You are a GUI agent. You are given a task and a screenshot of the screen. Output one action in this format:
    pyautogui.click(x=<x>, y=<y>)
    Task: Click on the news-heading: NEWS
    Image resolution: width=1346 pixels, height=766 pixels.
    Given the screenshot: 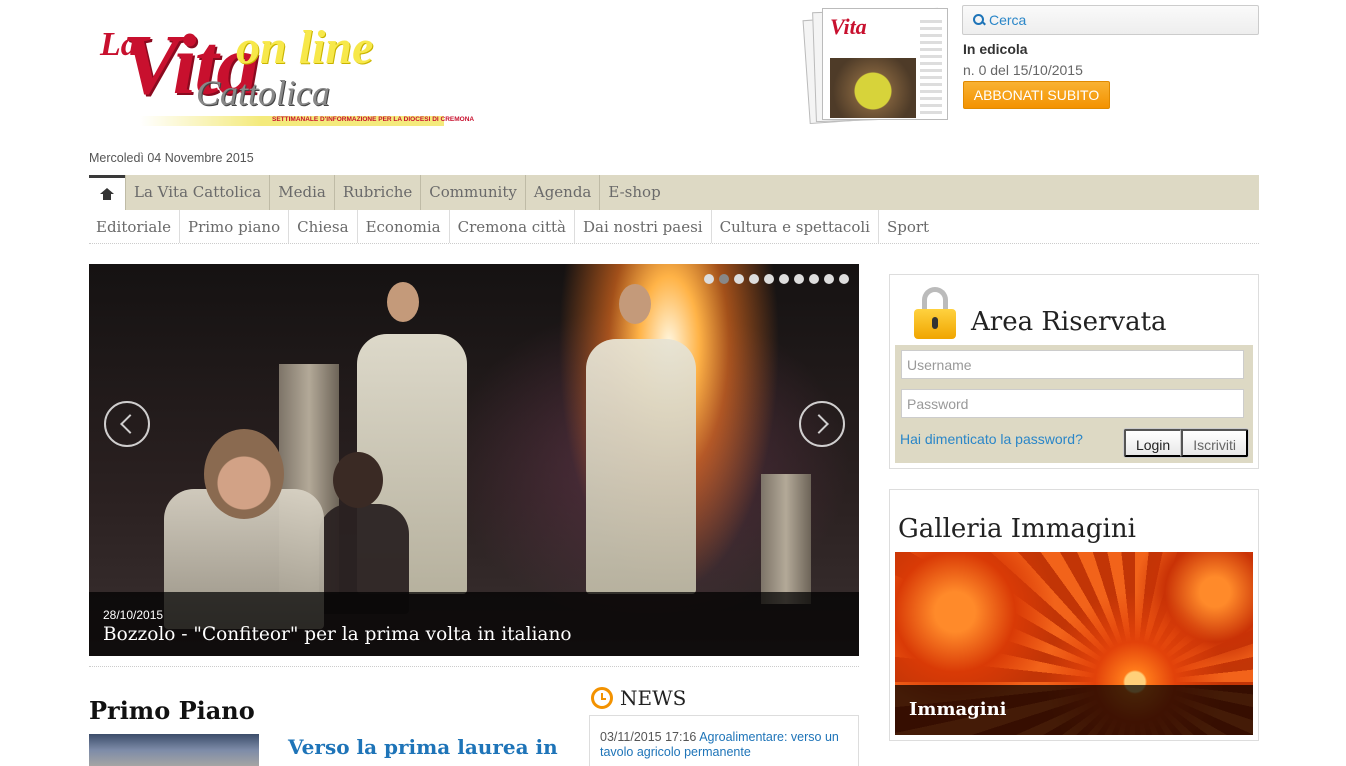 What is the action you would take?
    pyautogui.click(x=638, y=698)
    